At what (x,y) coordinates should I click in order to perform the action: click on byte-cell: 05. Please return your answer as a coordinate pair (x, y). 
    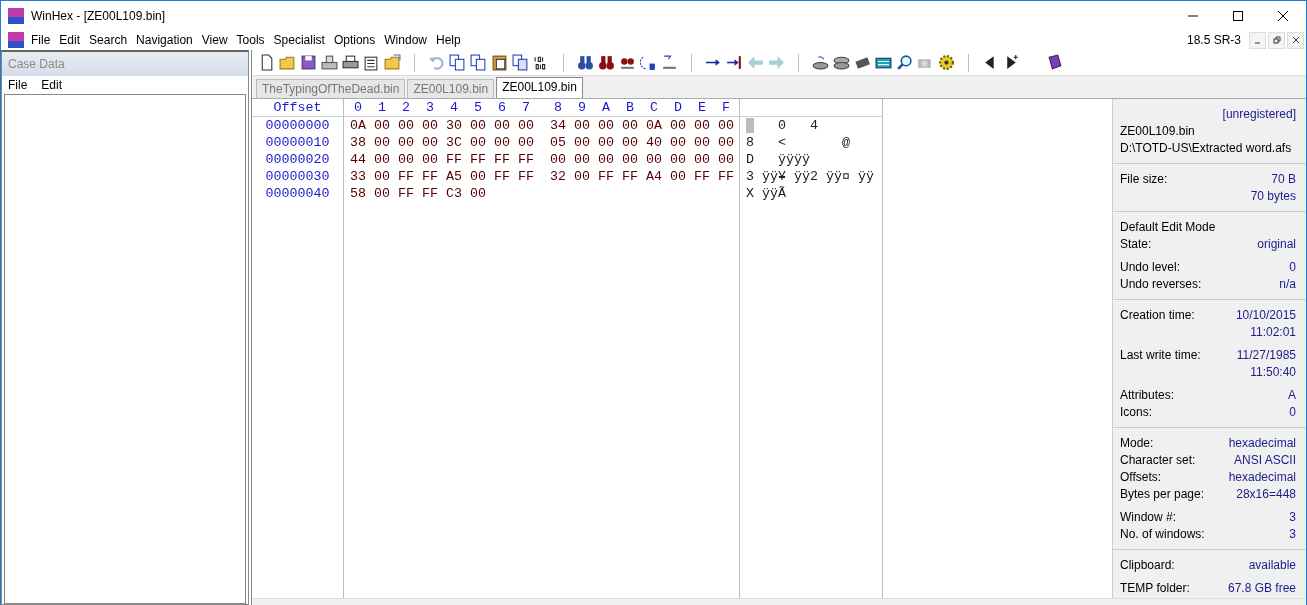
    Looking at the image, I should click on (562, 142).